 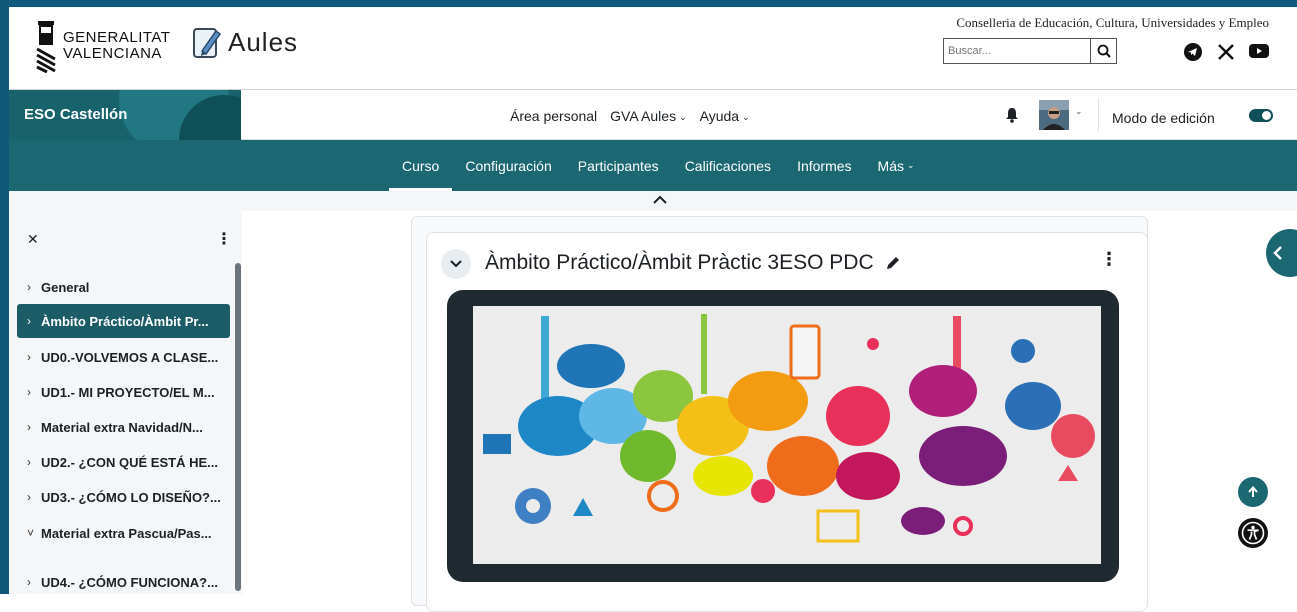 What do you see at coordinates (65, 287) in the screenshot?
I see `course-index-item-label: General` at bounding box center [65, 287].